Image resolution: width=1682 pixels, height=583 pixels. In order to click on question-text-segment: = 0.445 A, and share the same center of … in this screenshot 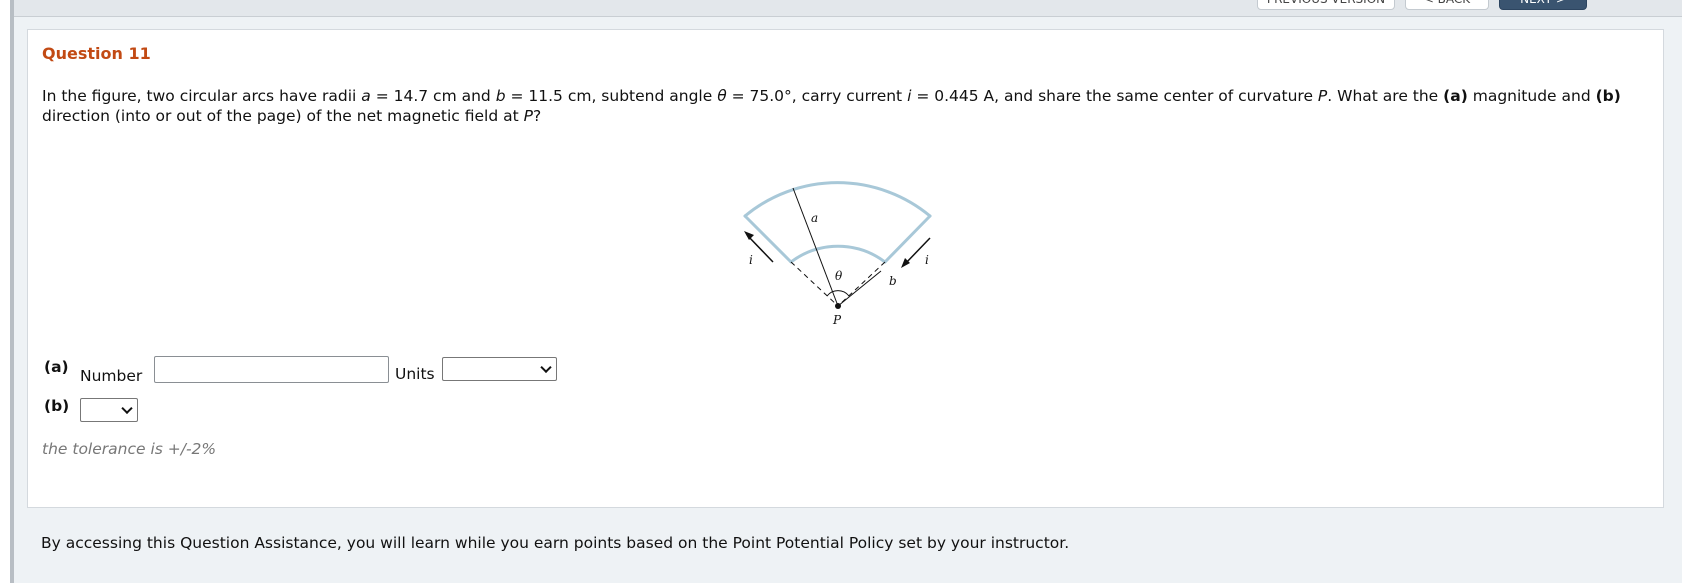, I will do `click(1114, 96)`.